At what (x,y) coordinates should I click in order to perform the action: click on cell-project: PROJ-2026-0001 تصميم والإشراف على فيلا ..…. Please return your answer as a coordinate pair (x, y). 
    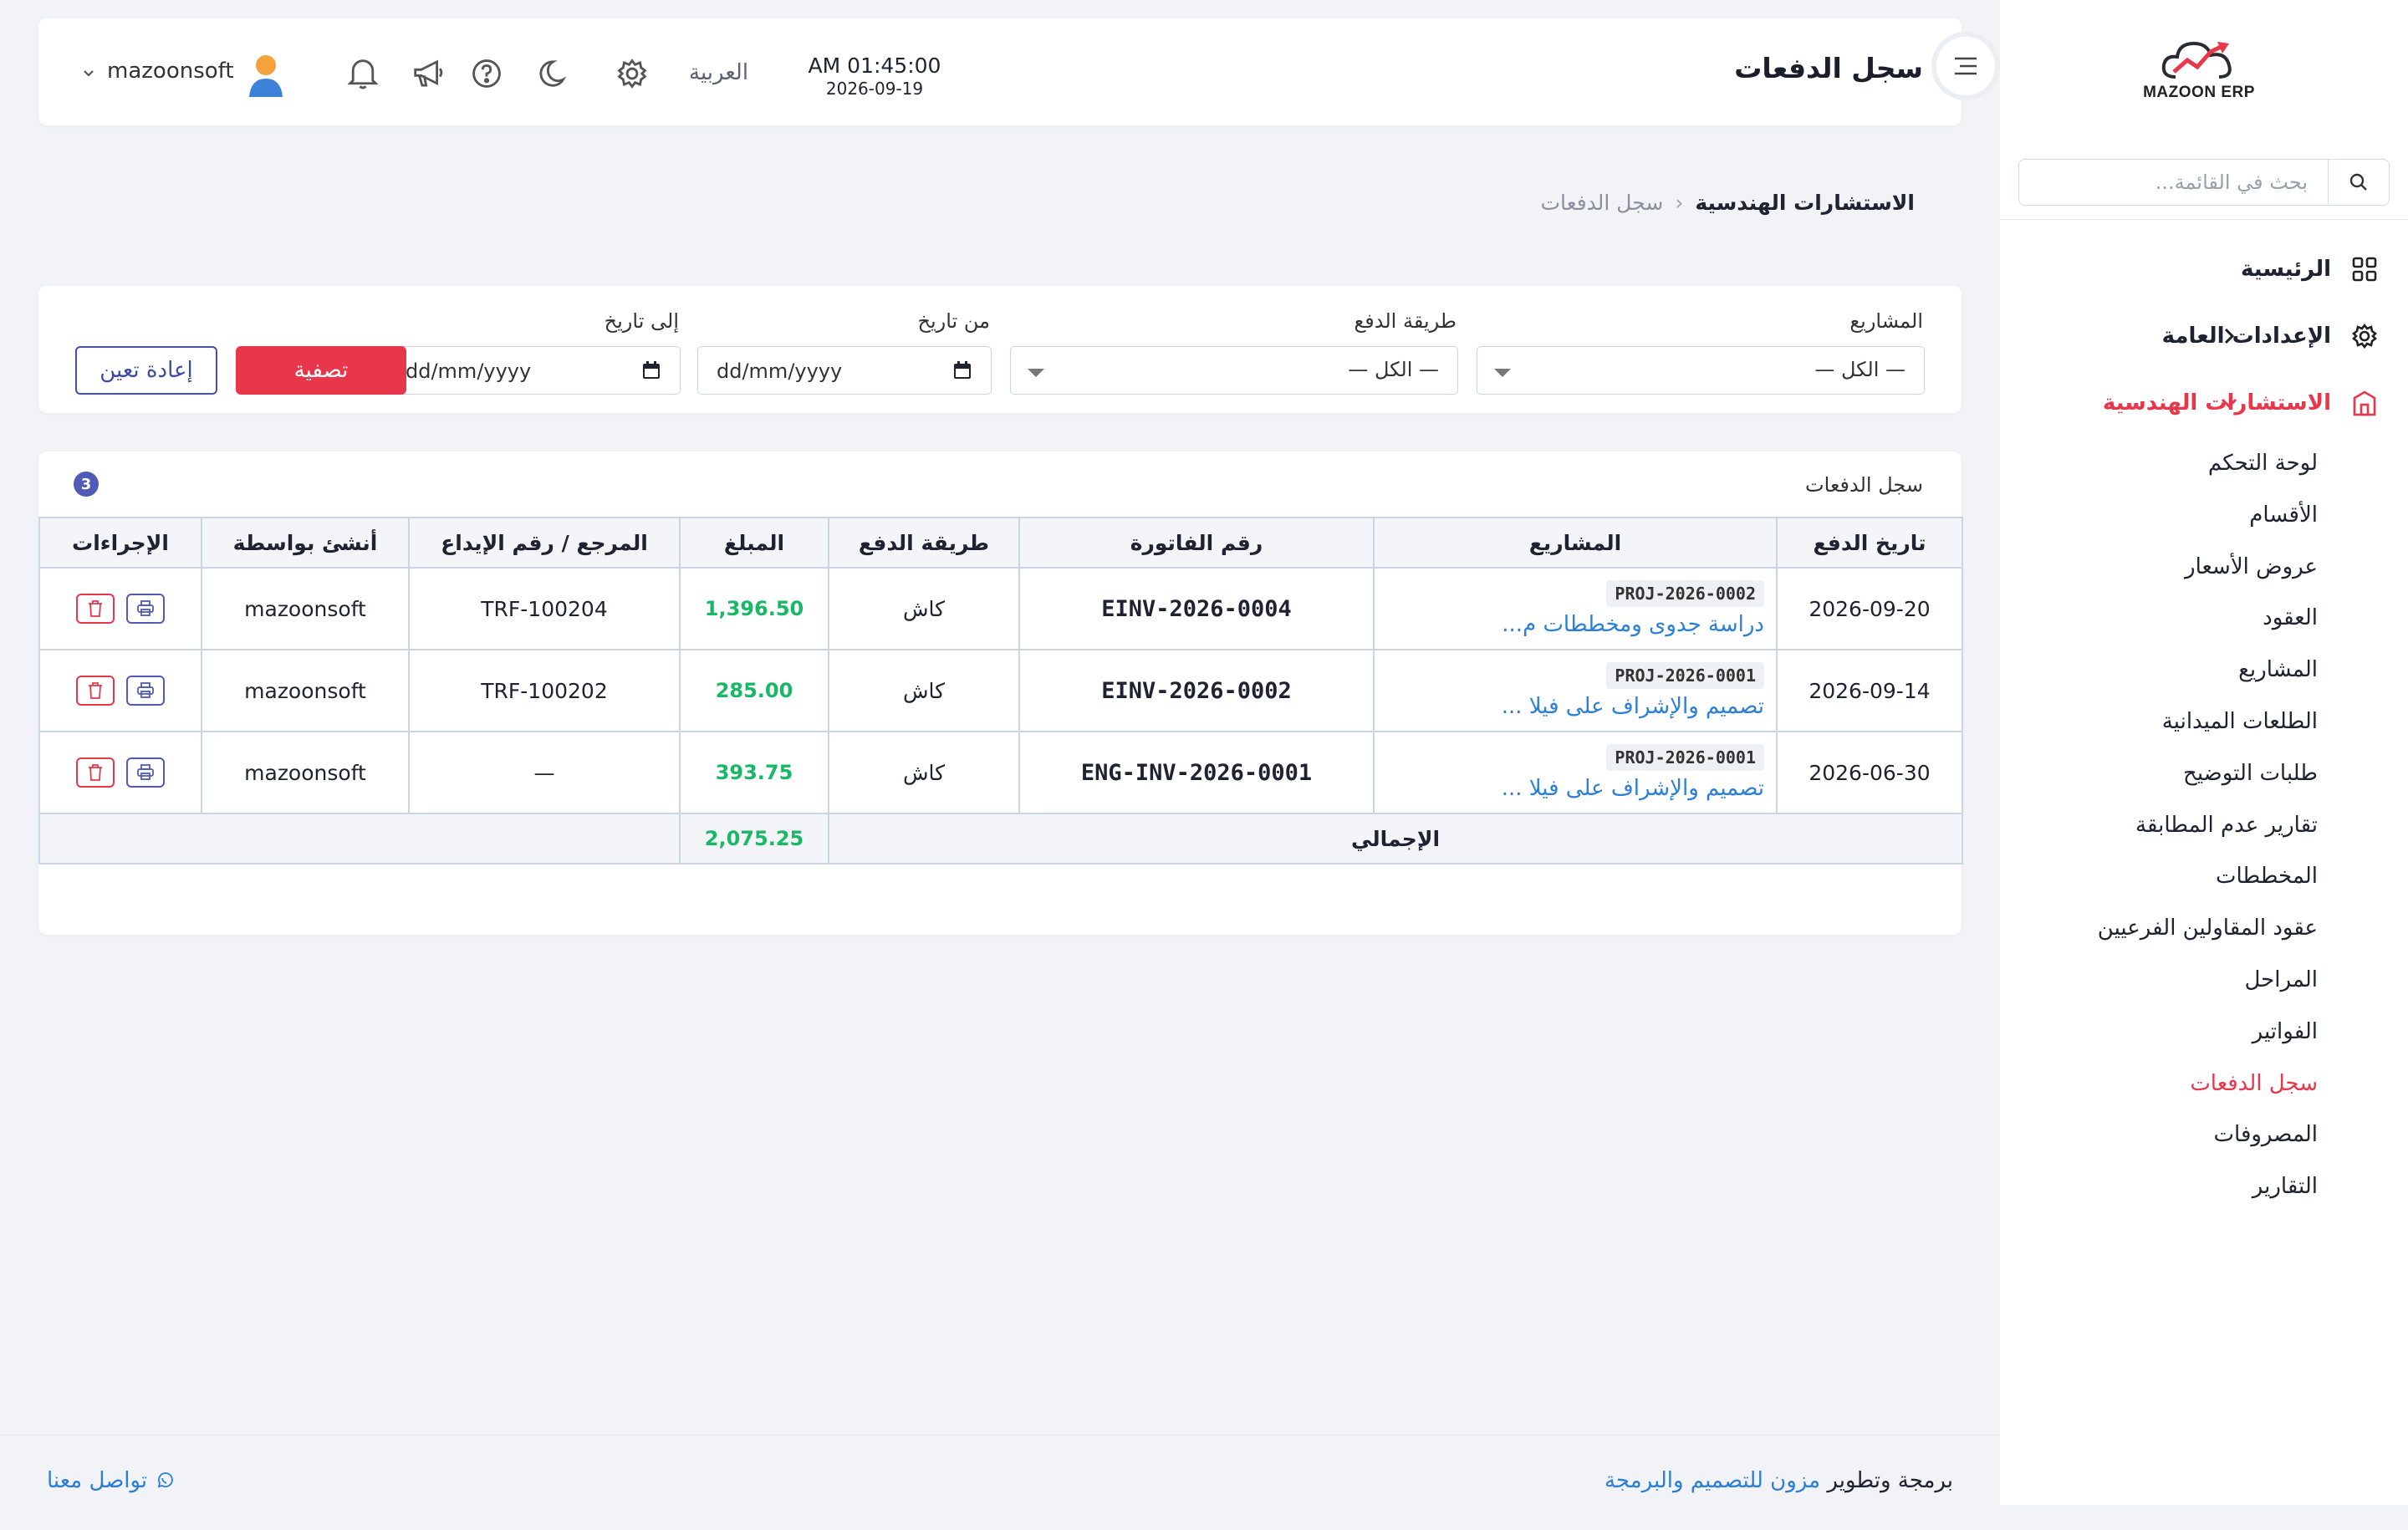
    Looking at the image, I should click on (1576, 690).